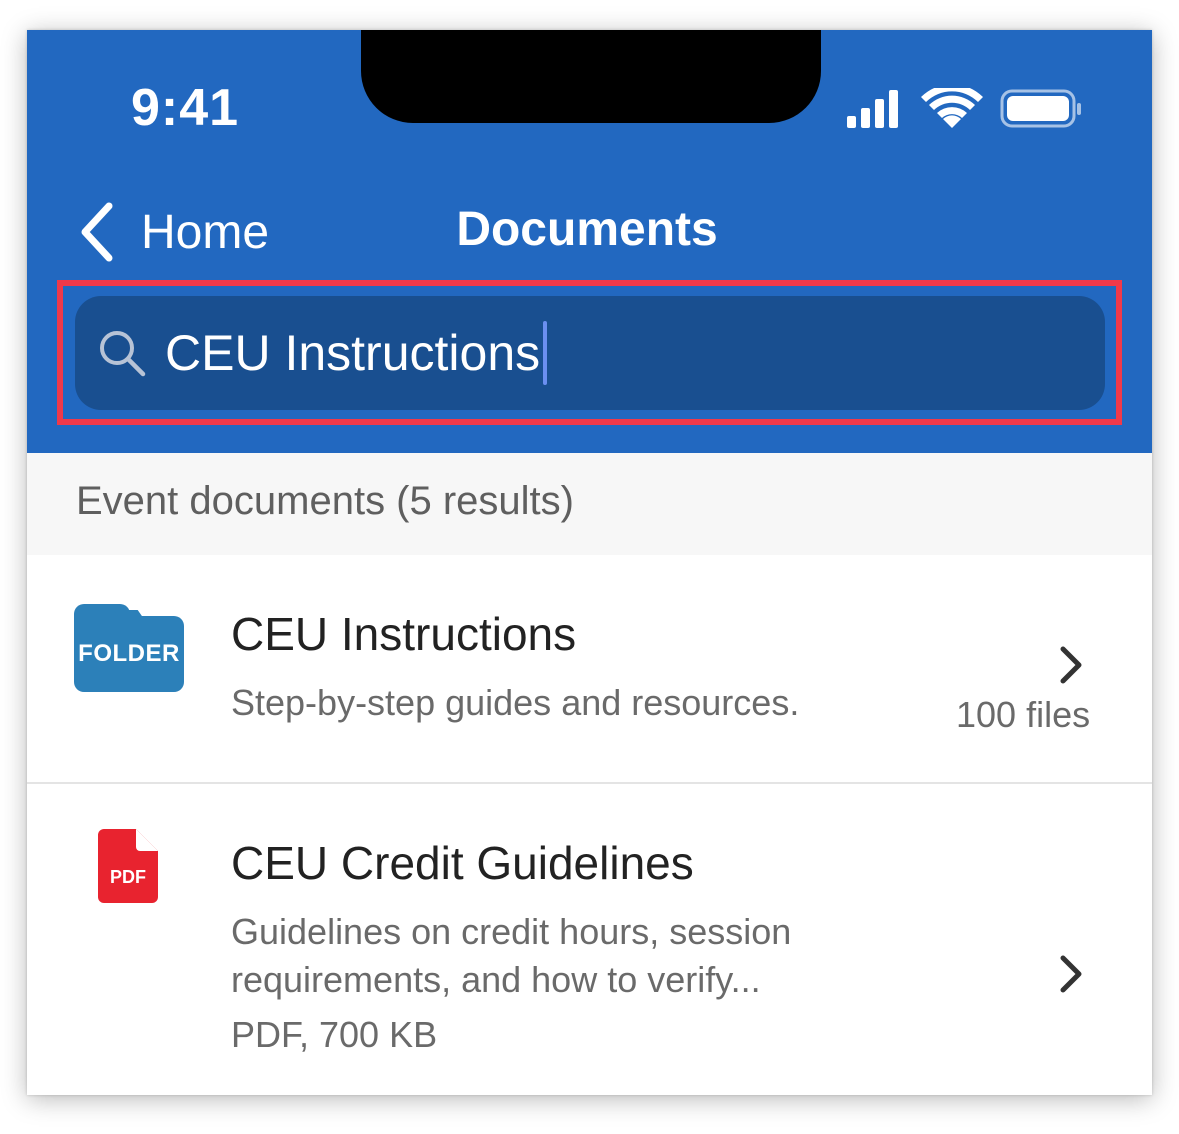 This screenshot has height=1134, width=1179. I want to click on pdf-icon-label: PDF, so click(128, 877).